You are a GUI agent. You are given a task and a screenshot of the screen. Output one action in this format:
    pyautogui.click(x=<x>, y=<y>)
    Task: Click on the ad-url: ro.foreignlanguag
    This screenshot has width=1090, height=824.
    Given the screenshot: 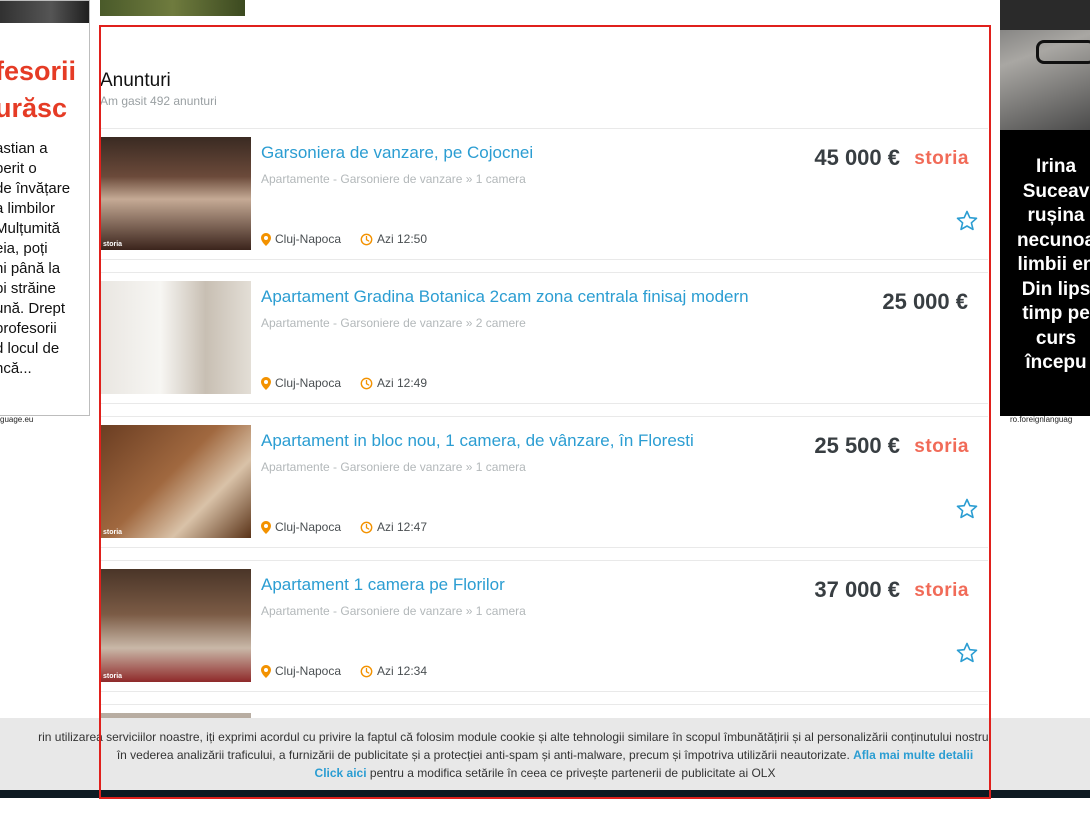 What is the action you would take?
    pyautogui.click(x=1041, y=419)
    